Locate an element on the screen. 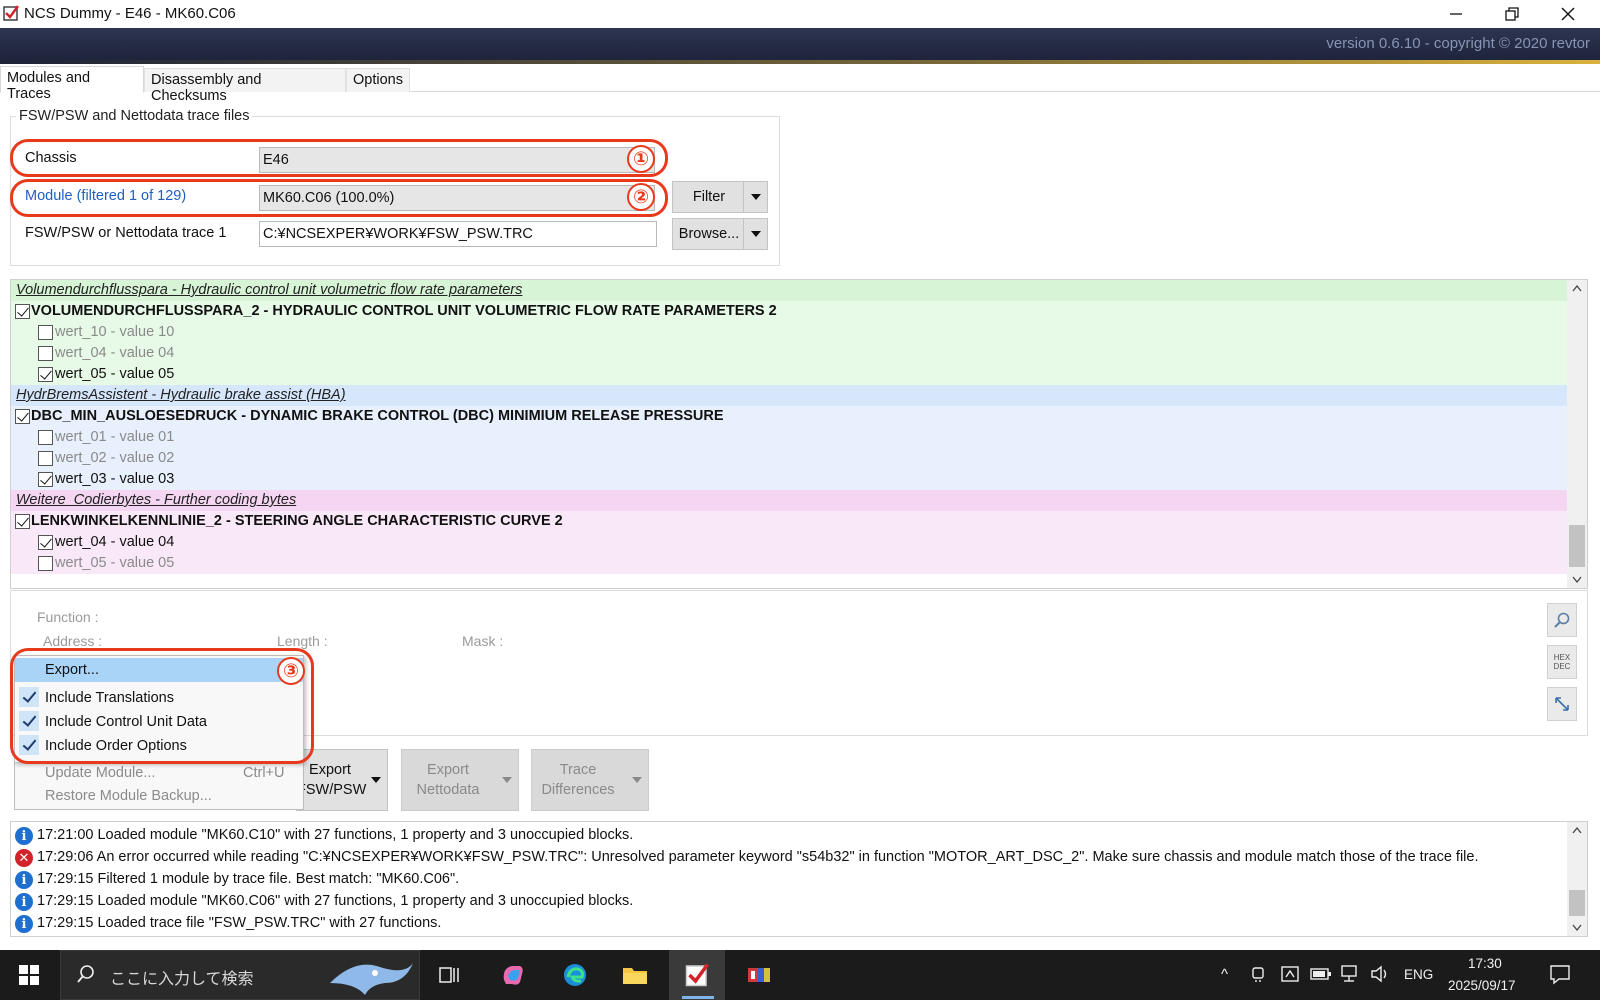 The width and height of the screenshot is (1600, 1000). log-scrollbar is located at coordinates (1577, 879).